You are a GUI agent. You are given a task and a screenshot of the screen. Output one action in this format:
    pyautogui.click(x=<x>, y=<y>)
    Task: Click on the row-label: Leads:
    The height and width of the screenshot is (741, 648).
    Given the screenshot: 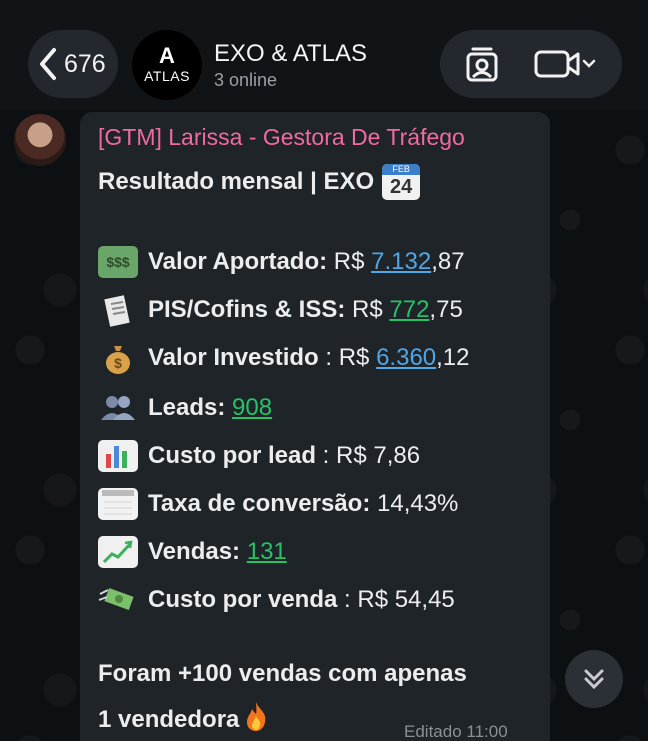 What is the action you would take?
    pyautogui.click(x=187, y=407)
    